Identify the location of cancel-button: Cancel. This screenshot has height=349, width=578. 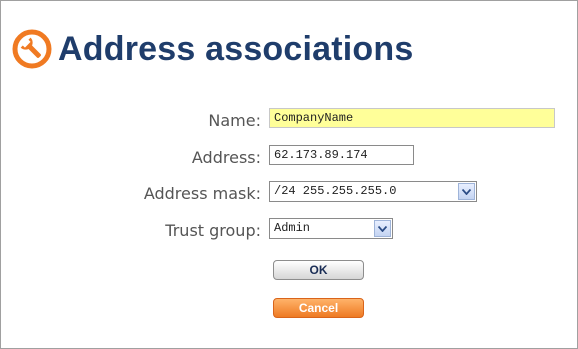
(318, 308).